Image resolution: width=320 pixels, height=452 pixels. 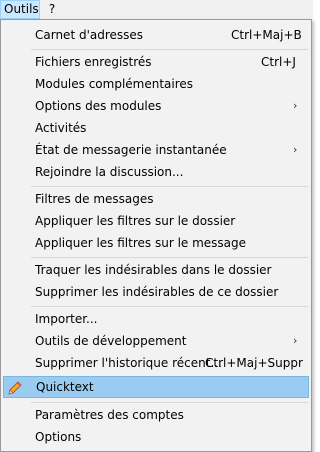 What do you see at coordinates (61, 128) in the screenshot?
I see `menu-item-label: Activités` at bounding box center [61, 128].